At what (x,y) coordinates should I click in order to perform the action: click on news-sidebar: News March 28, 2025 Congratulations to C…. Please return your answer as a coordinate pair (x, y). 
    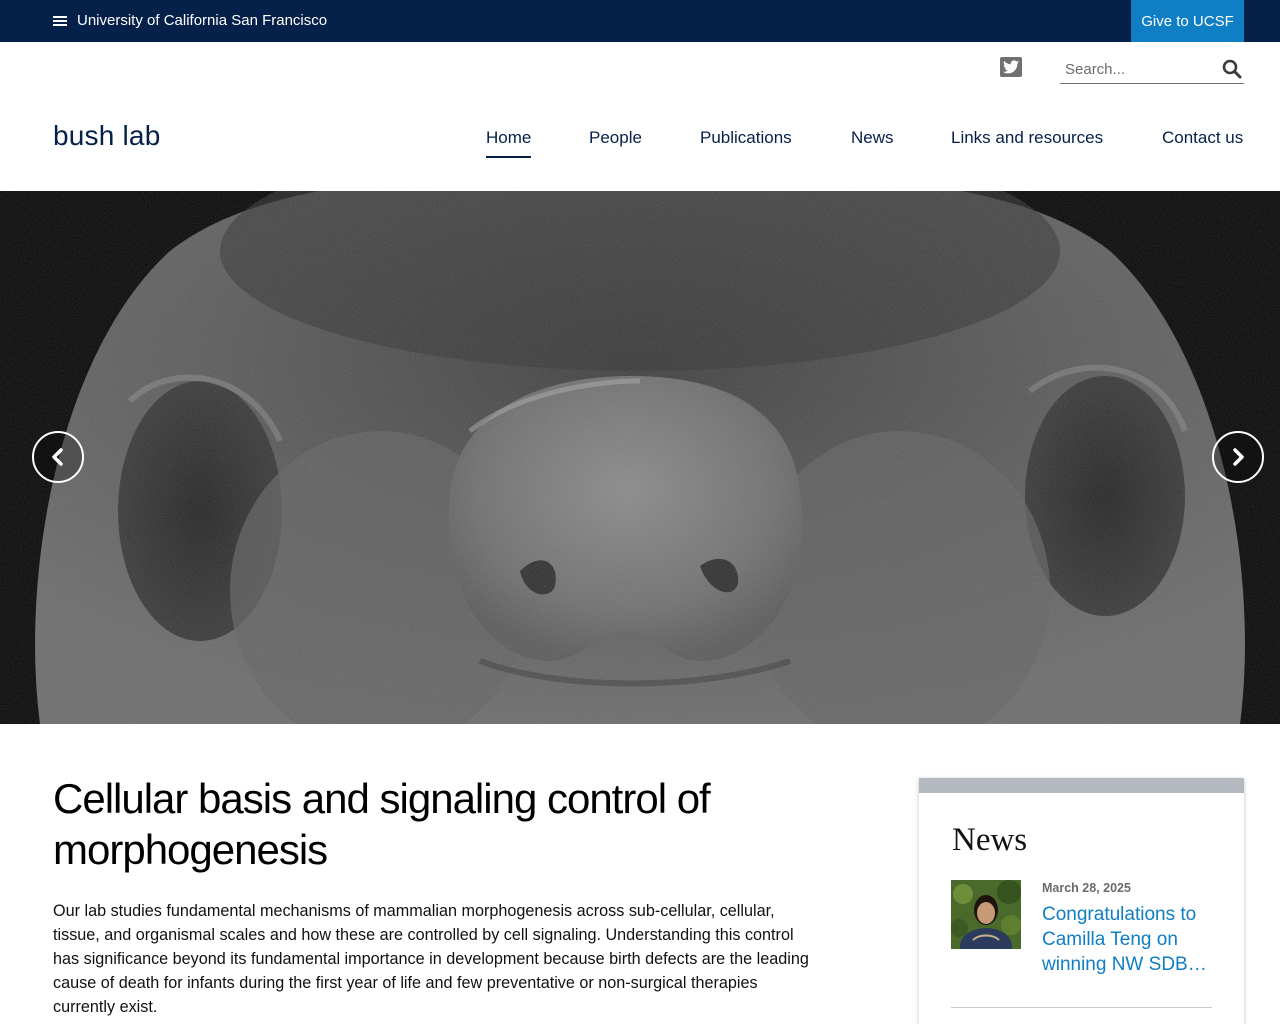
    Looking at the image, I should click on (1081, 901).